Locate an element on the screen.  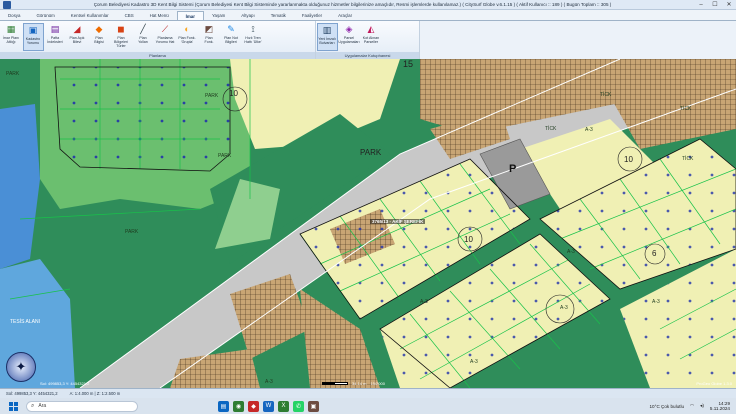
app-icon: ◆ is located at coordinates (253, 406).